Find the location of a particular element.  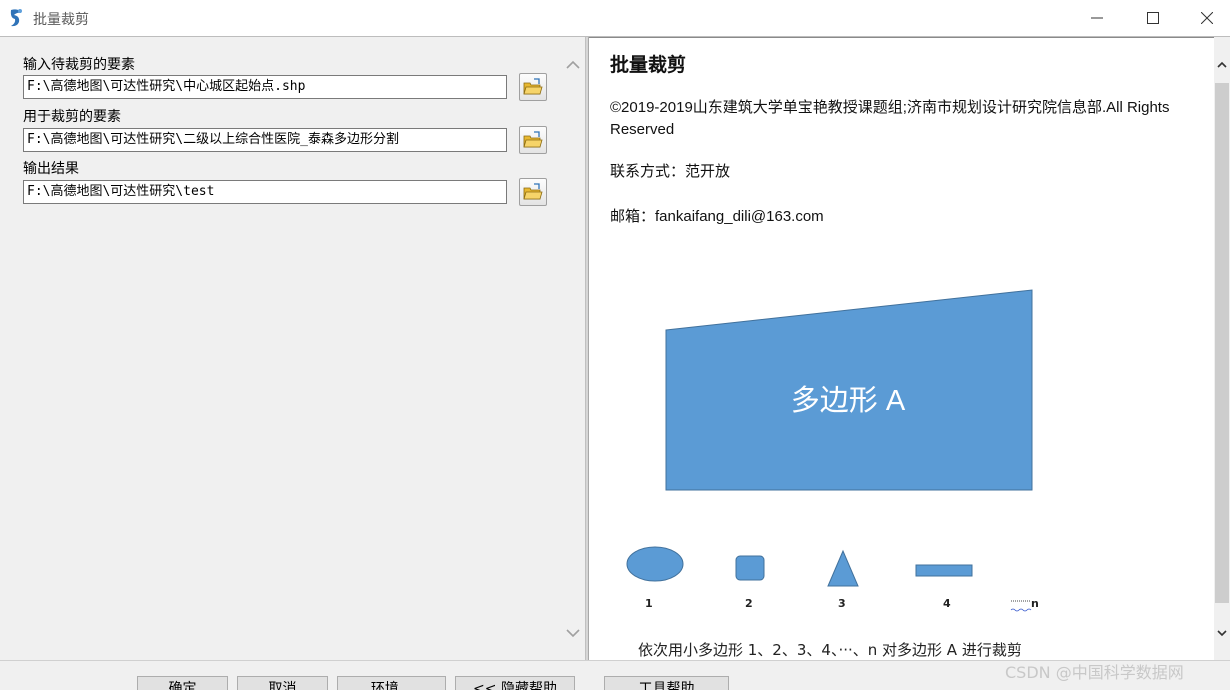

cancel-button: 取消 is located at coordinates (282, 683).